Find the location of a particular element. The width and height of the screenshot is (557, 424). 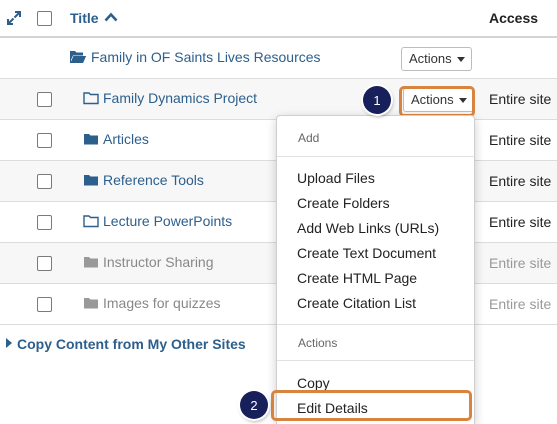

folder-name: Family in OF Saints Lives Resources is located at coordinates (206, 57).